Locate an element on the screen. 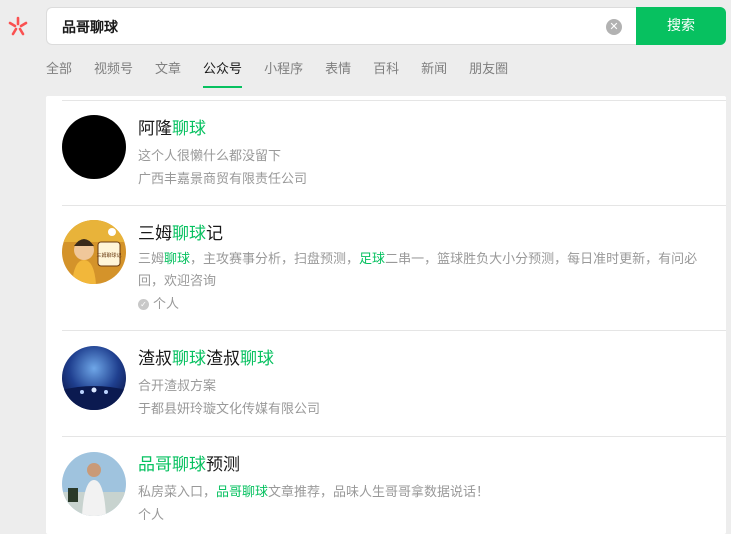  account-title: 阿隆聊球 is located at coordinates (172, 129).